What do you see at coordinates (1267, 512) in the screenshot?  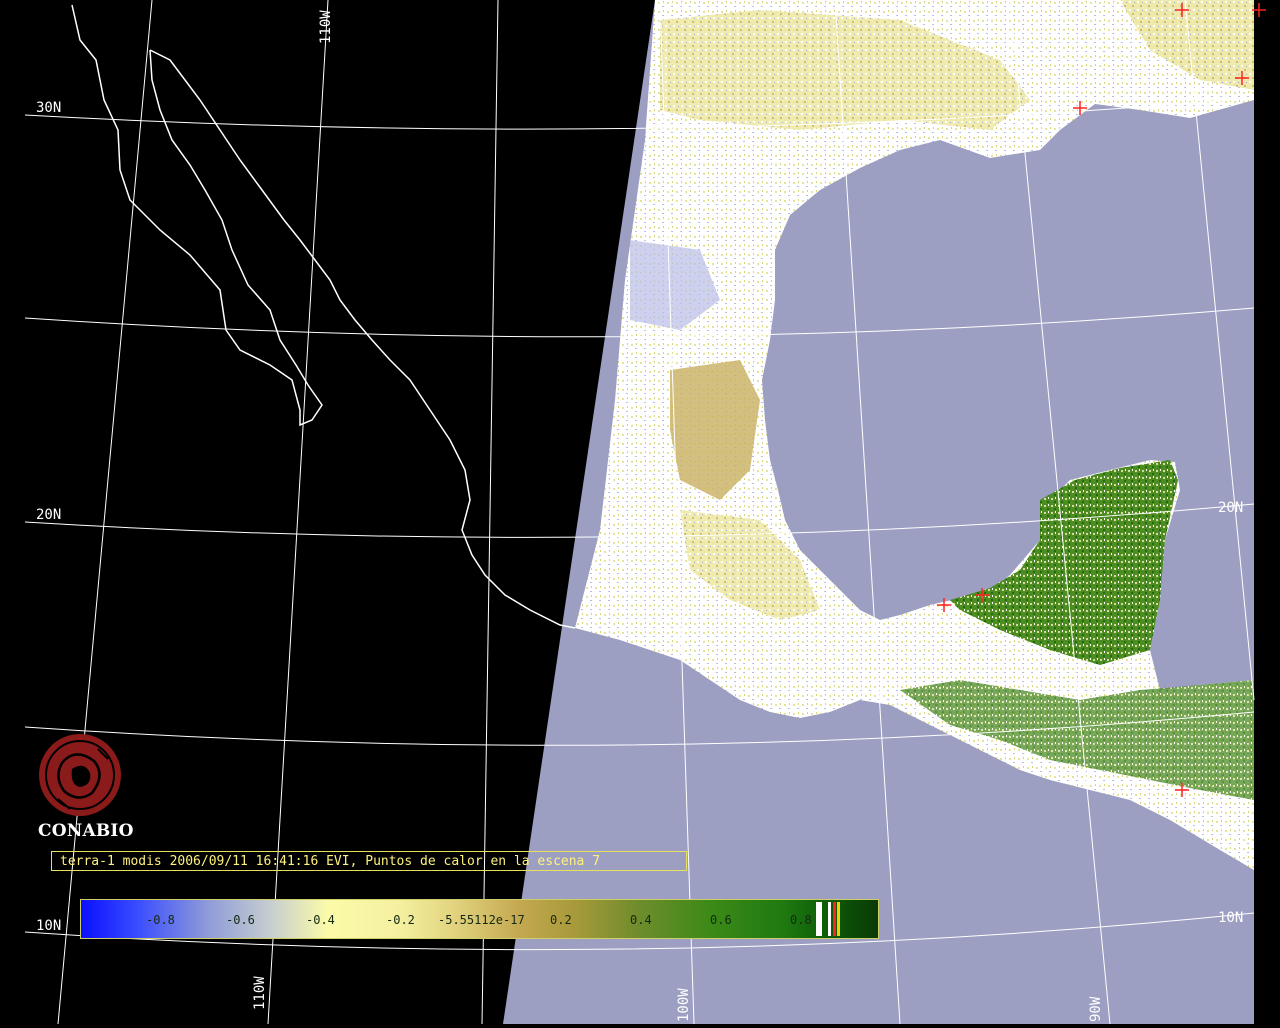 I see `no-data-strip` at bounding box center [1267, 512].